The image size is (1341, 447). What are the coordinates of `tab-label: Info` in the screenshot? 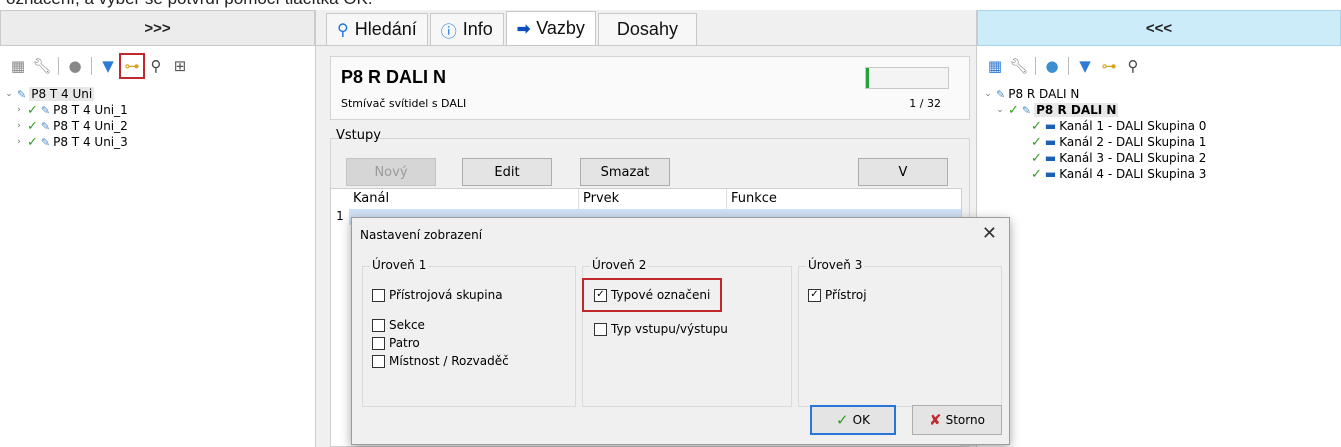 It's located at (477, 29).